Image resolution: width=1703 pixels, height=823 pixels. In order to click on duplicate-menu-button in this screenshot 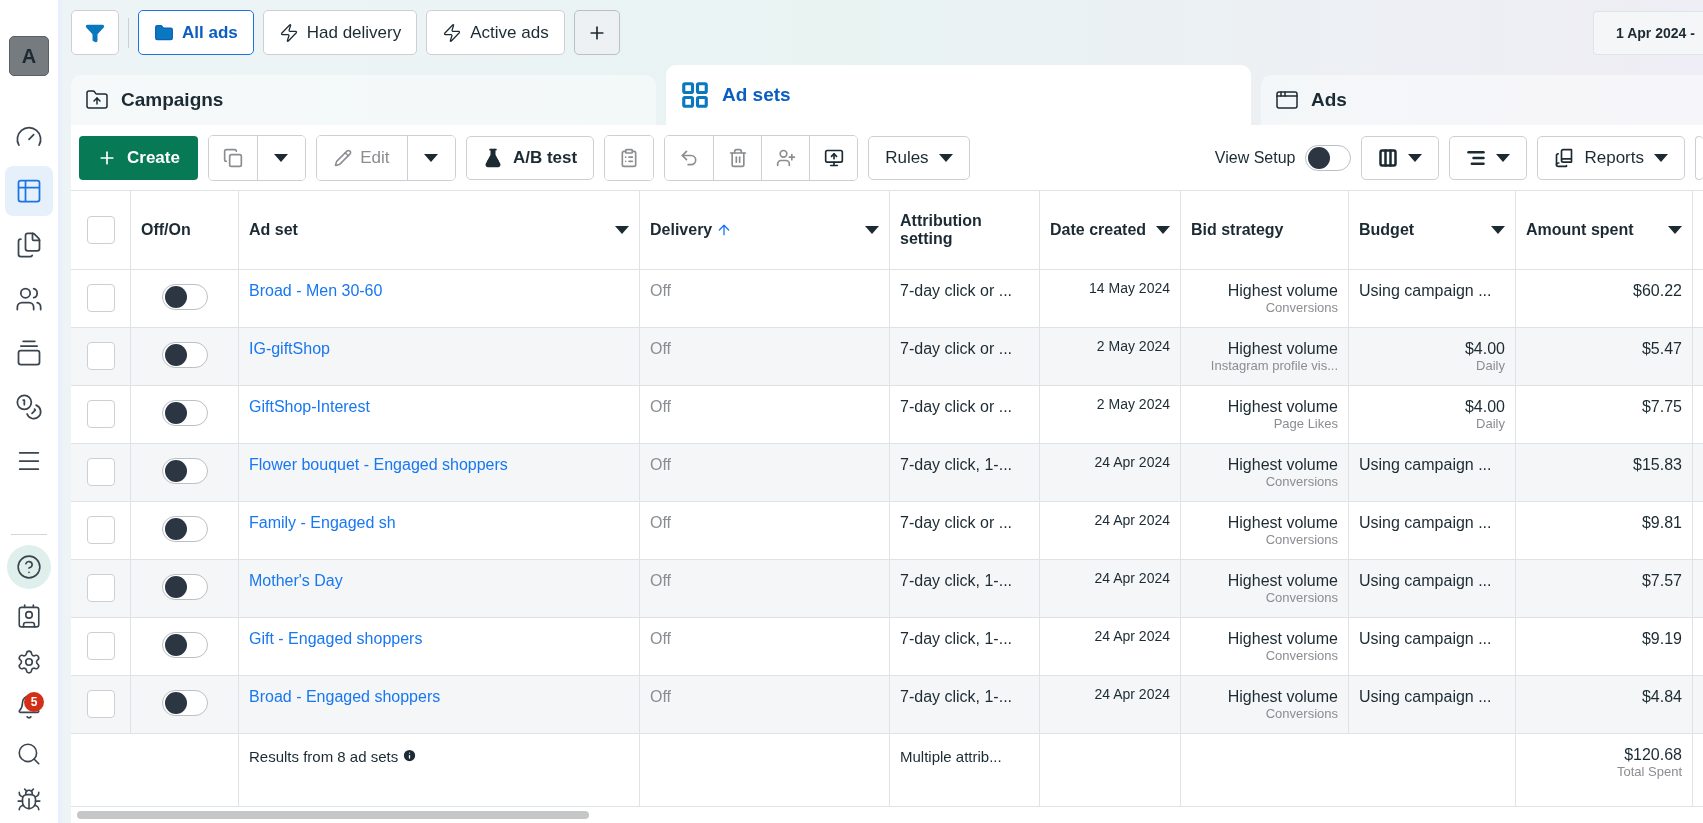, I will do `click(280, 157)`.